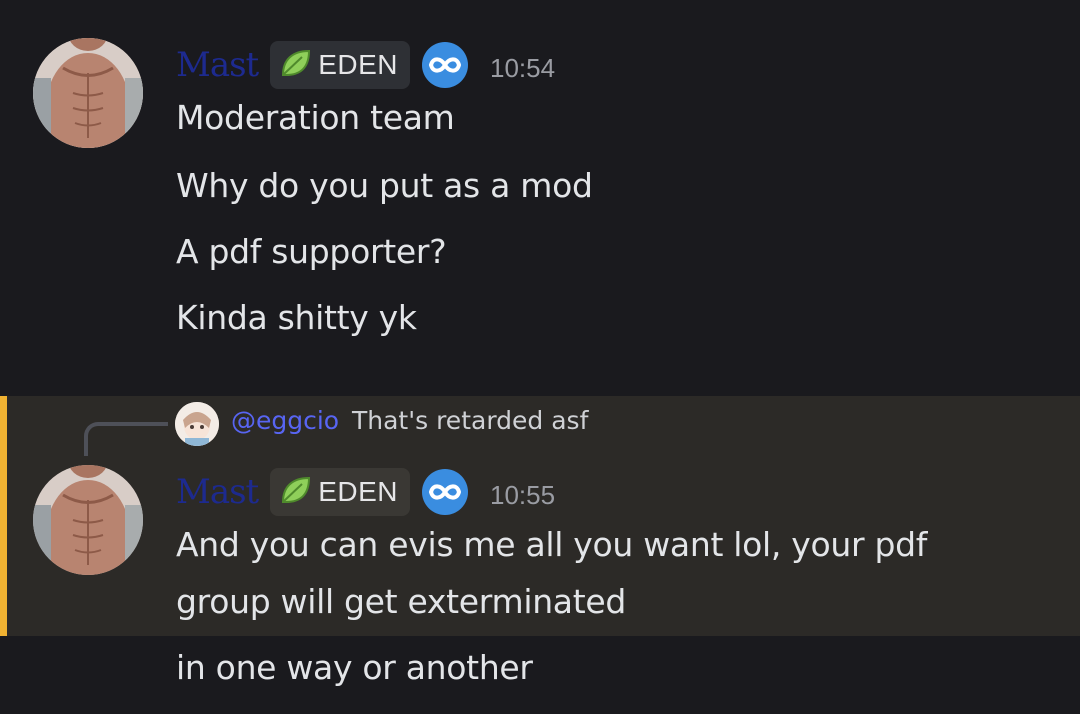 This screenshot has height=714, width=1080. I want to click on message-line: Why do you put as a mod, so click(384, 185).